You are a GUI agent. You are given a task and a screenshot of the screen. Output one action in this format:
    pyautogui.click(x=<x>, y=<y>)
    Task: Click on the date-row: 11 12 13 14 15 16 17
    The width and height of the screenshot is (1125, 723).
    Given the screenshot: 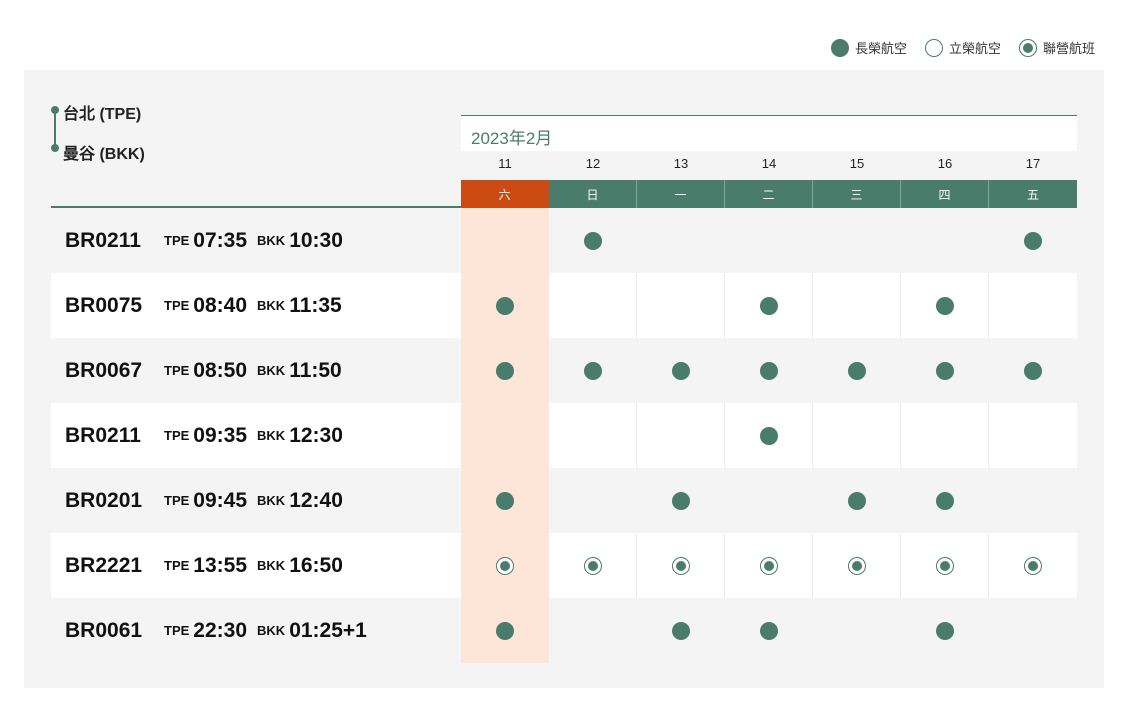 What is the action you would take?
    pyautogui.click(x=769, y=167)
    